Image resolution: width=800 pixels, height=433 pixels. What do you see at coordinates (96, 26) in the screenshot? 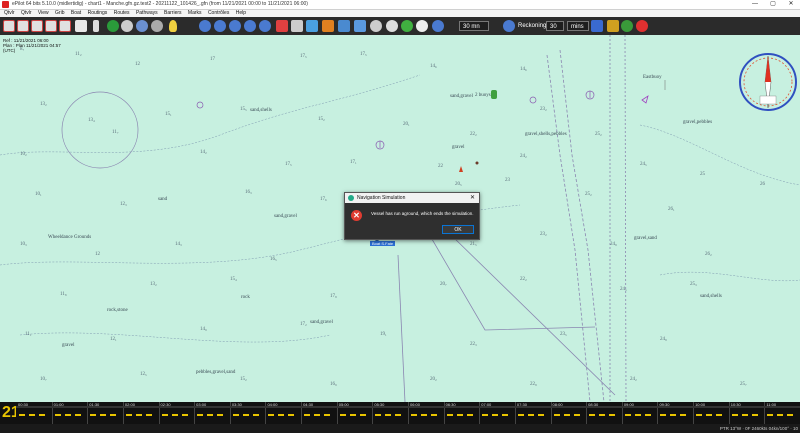
I see `route-icon` at bounding box center [96, 26].